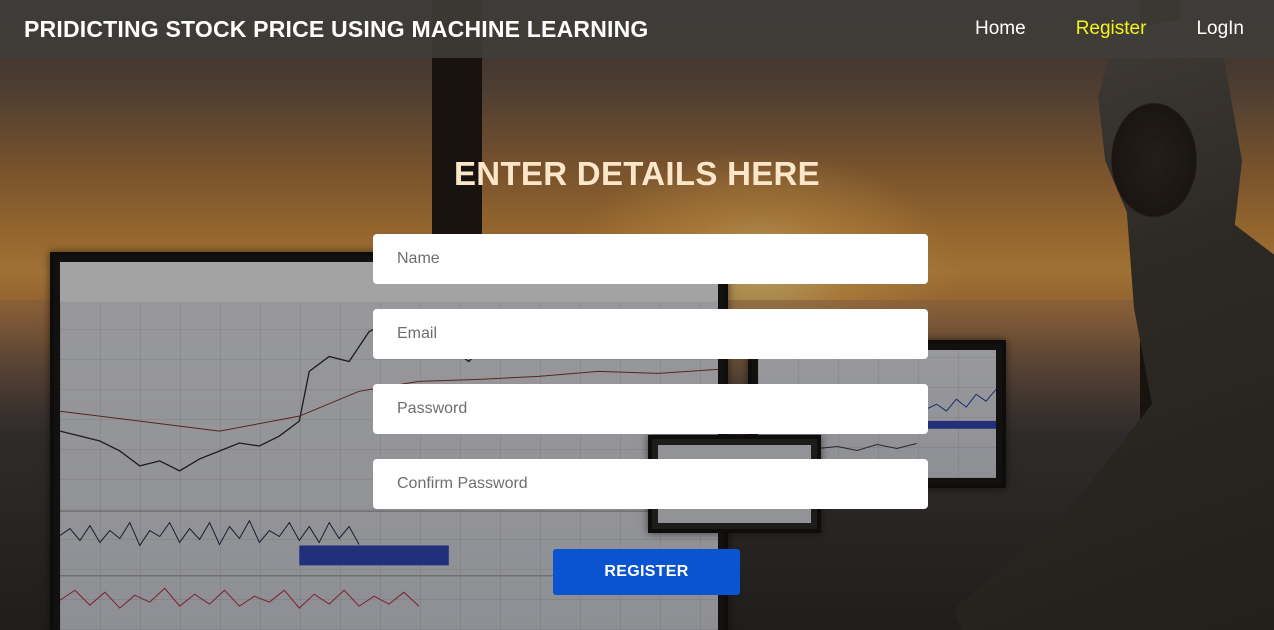  Describe the element at coordinates (637, 173) in the screenshot. I see `form-heading: ENTER DETAILS HERE` at that location.